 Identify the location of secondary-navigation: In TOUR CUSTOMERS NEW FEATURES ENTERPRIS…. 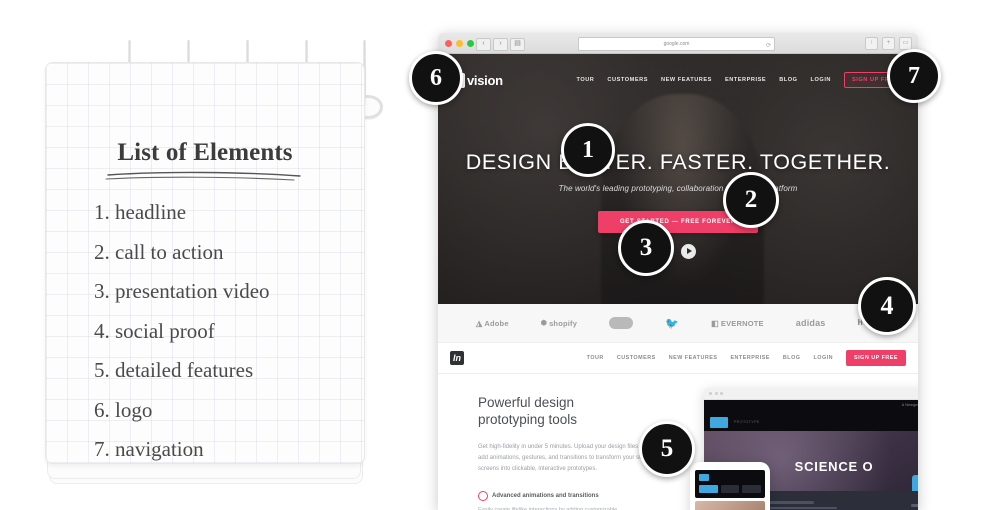
(678, 358).